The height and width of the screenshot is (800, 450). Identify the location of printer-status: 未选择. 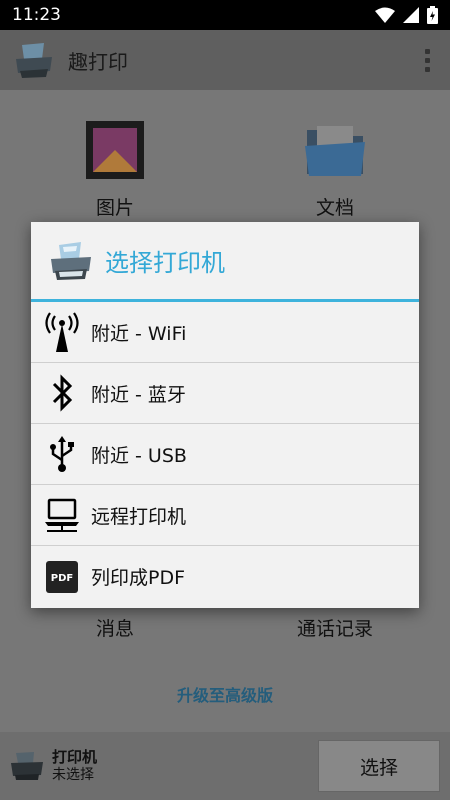
(73, 774).